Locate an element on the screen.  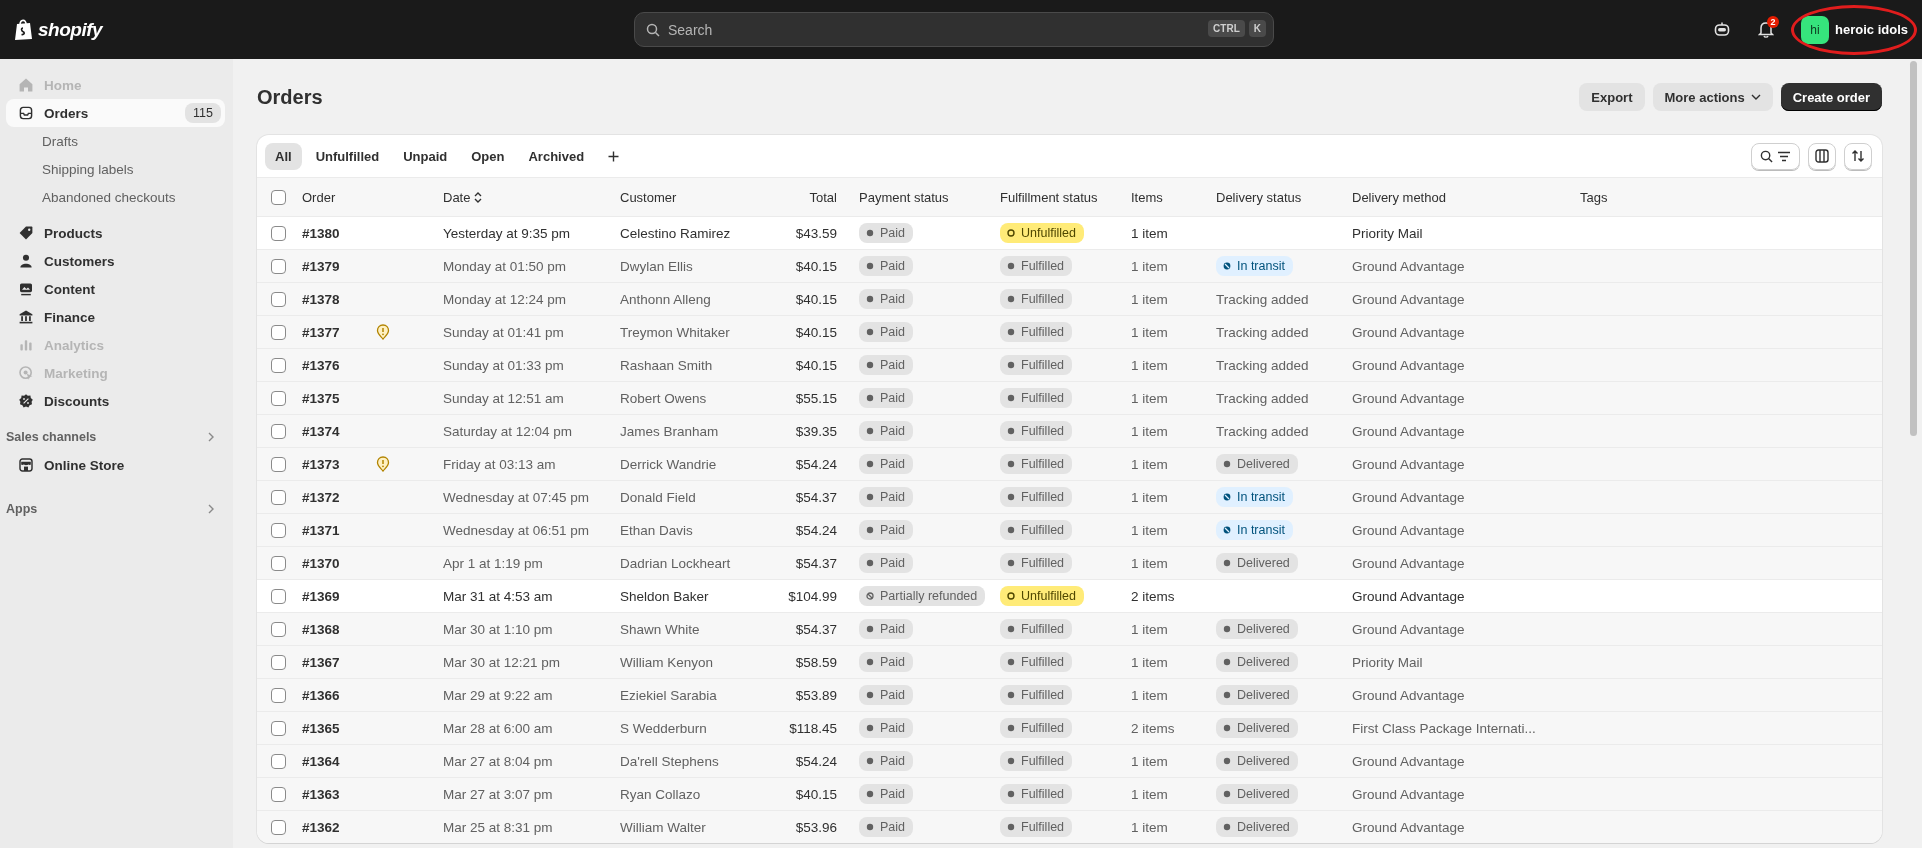
column-header: Payment status is located at coordinates (929, 197).